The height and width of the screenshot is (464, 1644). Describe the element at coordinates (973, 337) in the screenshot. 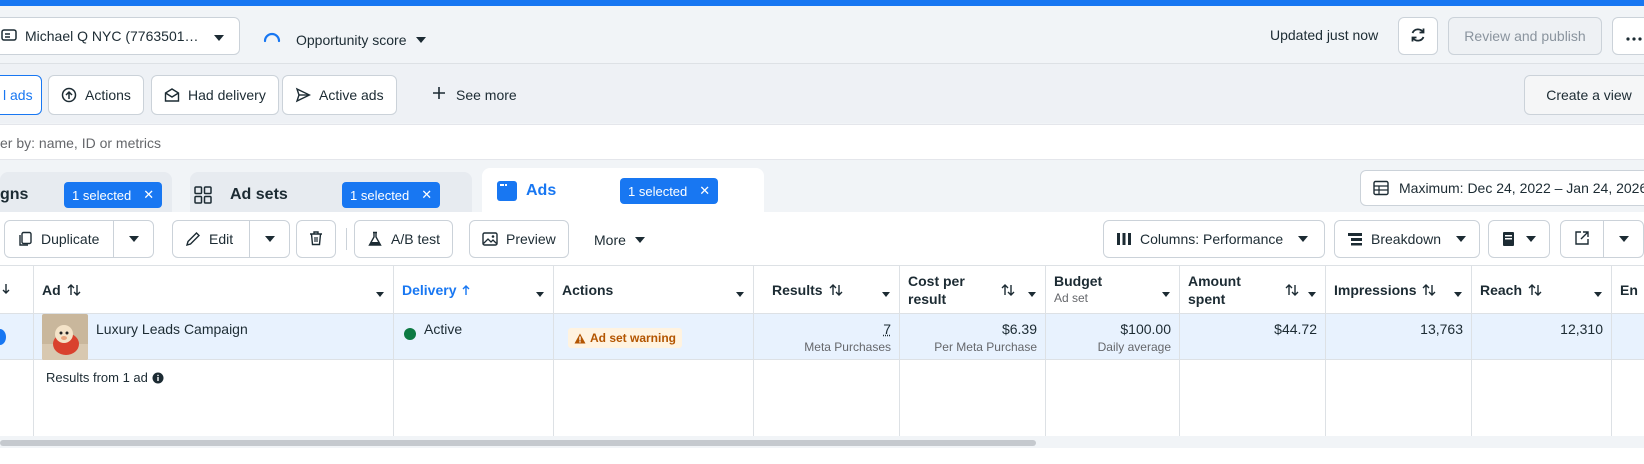

I see `cost-per-result-cell: $6.39 Per Meta Purchase` at that location.